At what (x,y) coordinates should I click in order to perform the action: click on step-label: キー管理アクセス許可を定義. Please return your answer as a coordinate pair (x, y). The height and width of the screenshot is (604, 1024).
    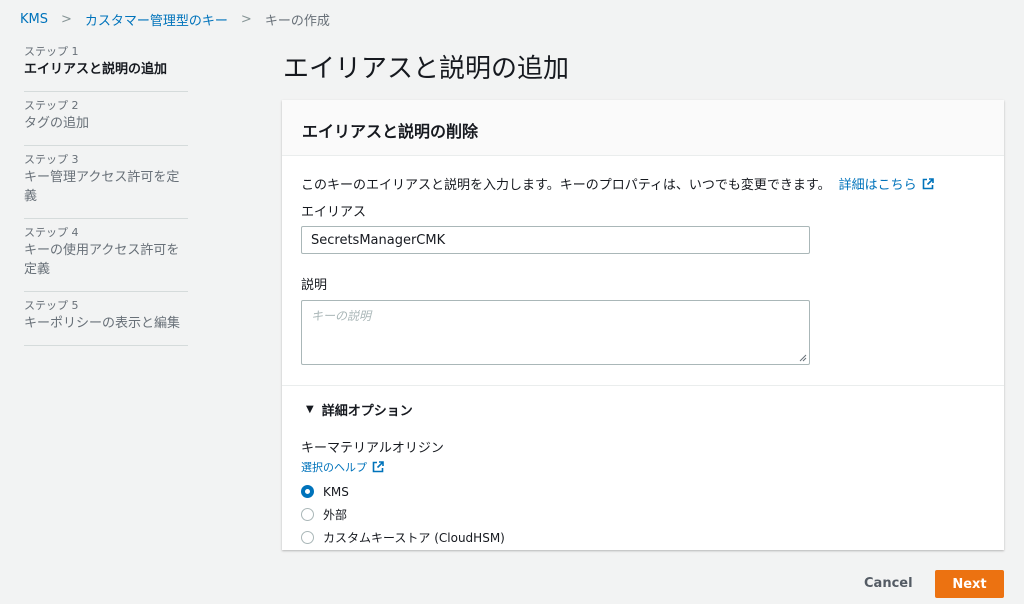
    Looking at the image, I should click on (102, 187).